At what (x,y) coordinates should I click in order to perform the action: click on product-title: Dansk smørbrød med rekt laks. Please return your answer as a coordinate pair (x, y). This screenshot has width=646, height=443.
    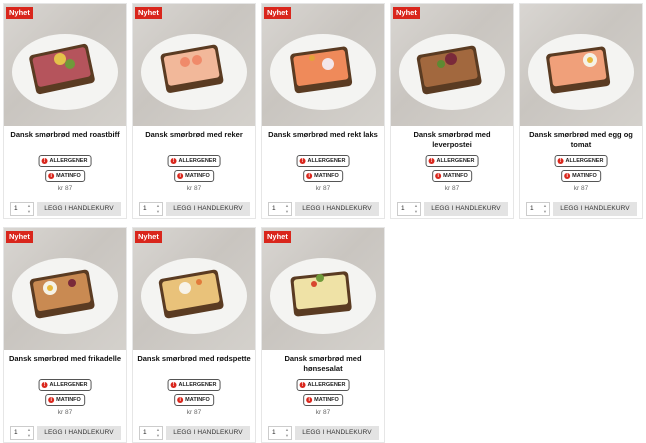
    Looking at the image, I should click on (323, 134).